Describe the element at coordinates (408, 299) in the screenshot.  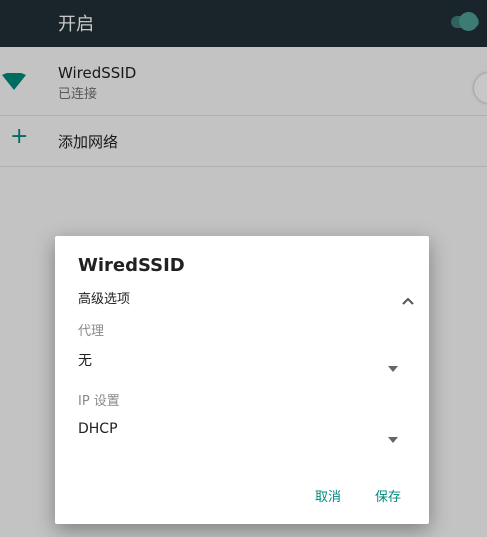
I see `chevron-up-icon` at that location.